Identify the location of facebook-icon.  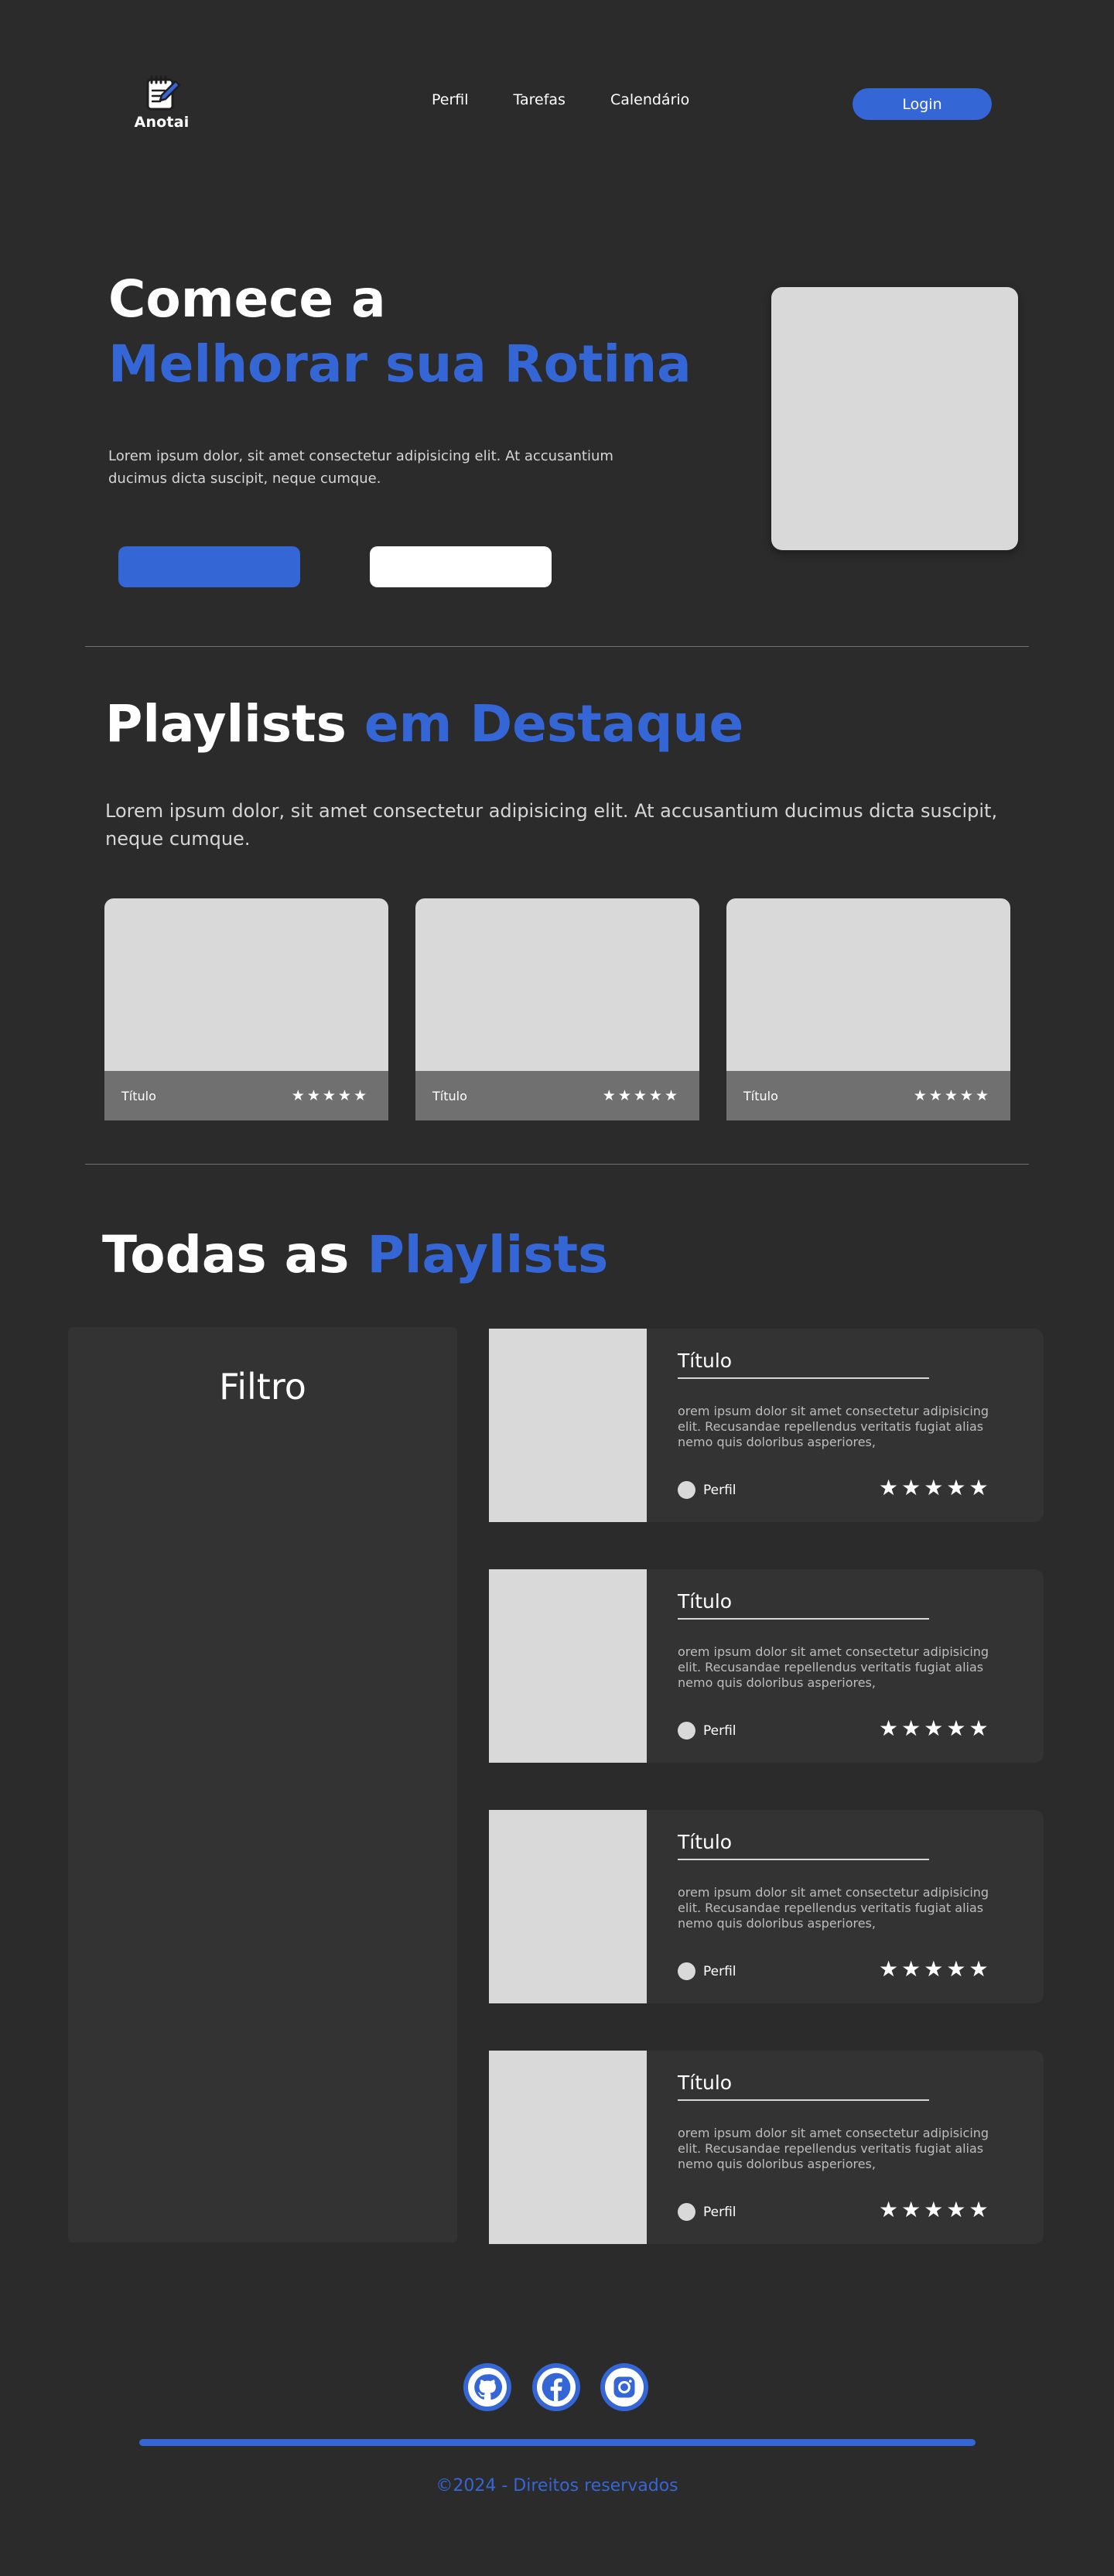
(556, 2388).